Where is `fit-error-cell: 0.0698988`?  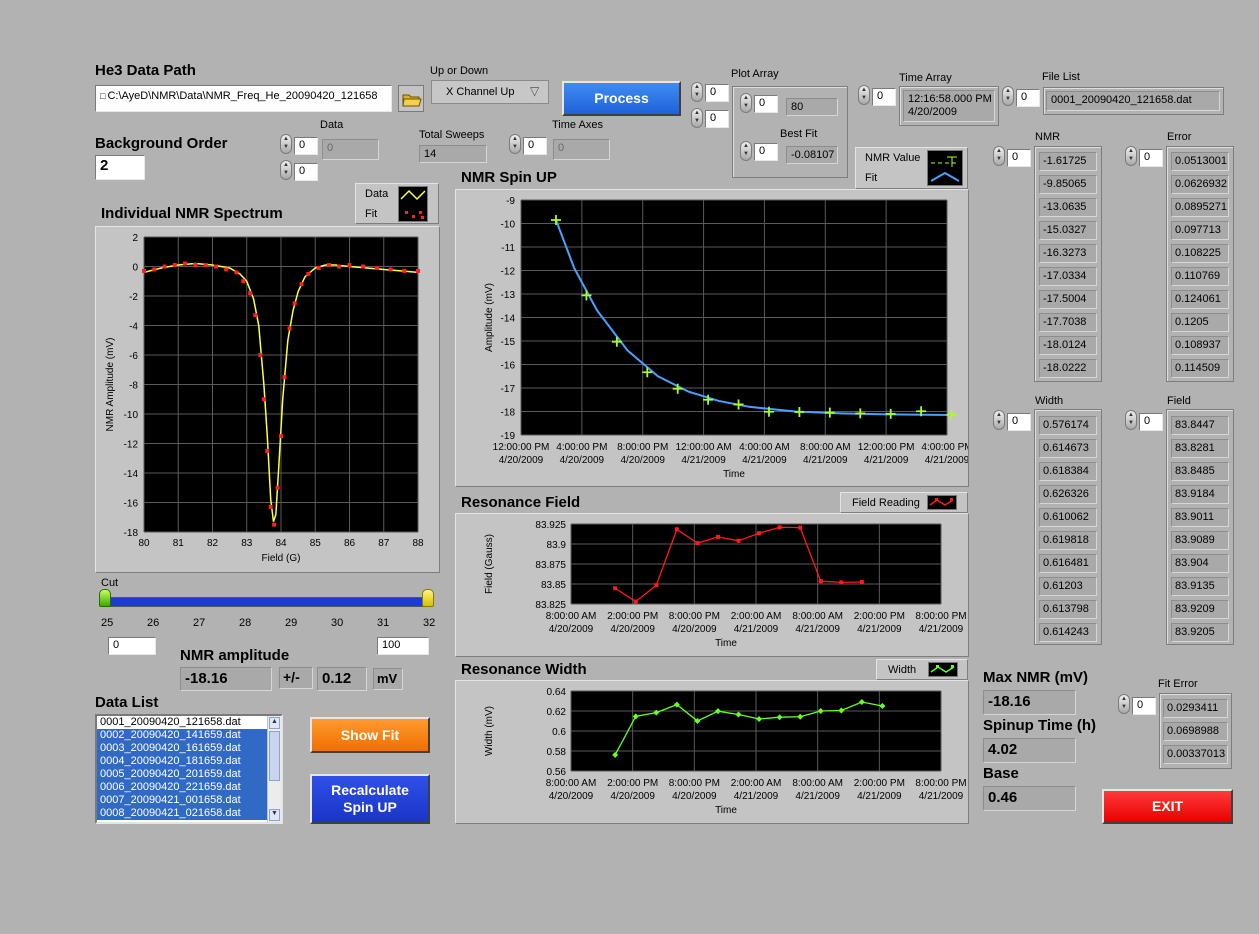
fit-error-cell: 0.0698988 is located at coordinates (1195, 731).